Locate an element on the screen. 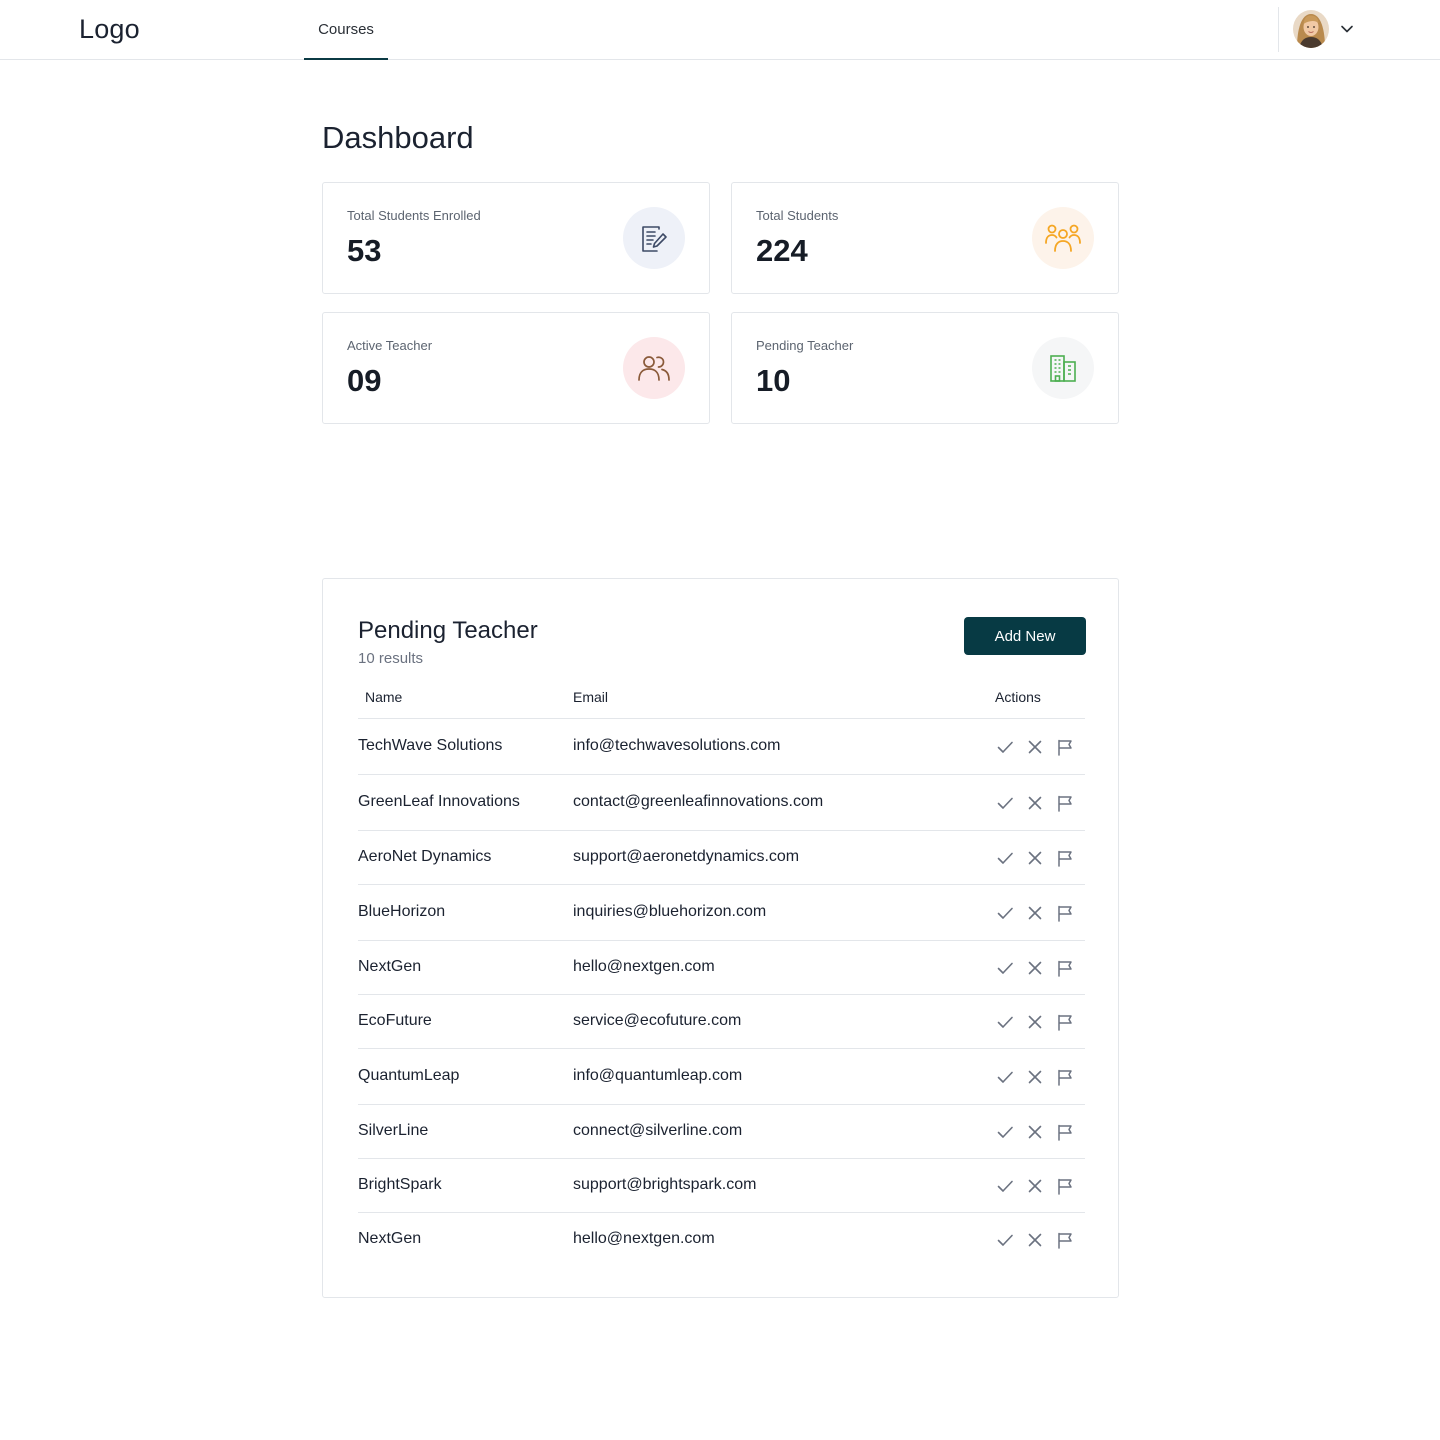 The image size is (1440, 1440). teacher-name: QuantumLeap is located at coordinates (409, 1075).